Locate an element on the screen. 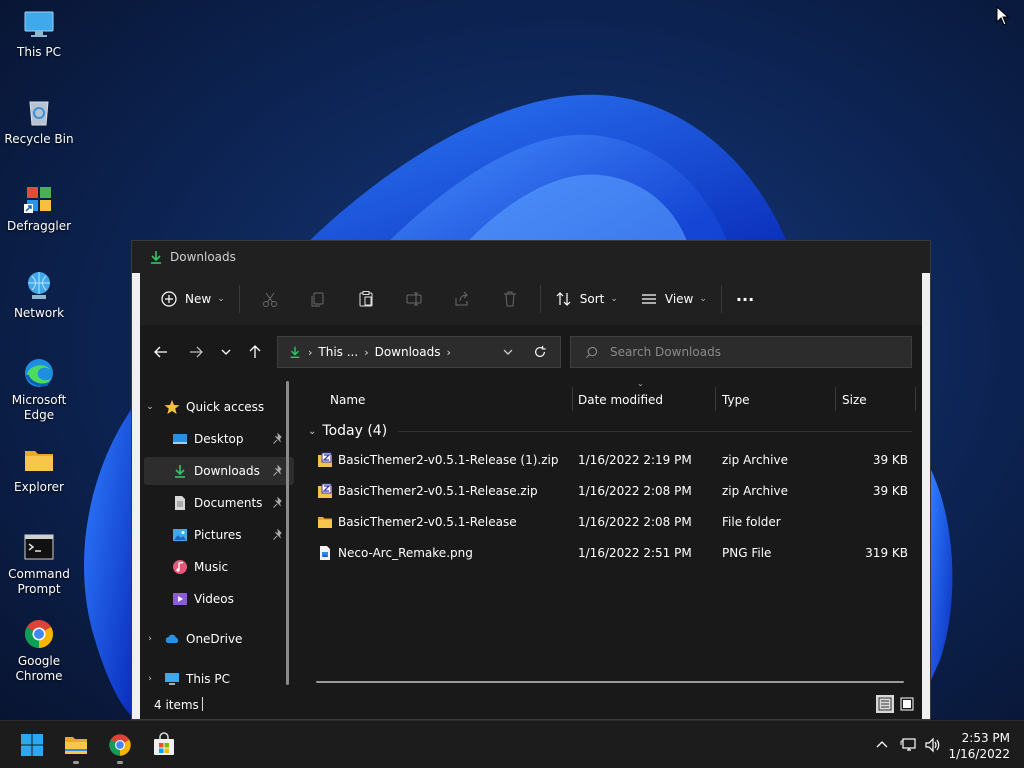 The image size is (1024, 768). cut-button is located at coordinates (270, 299).